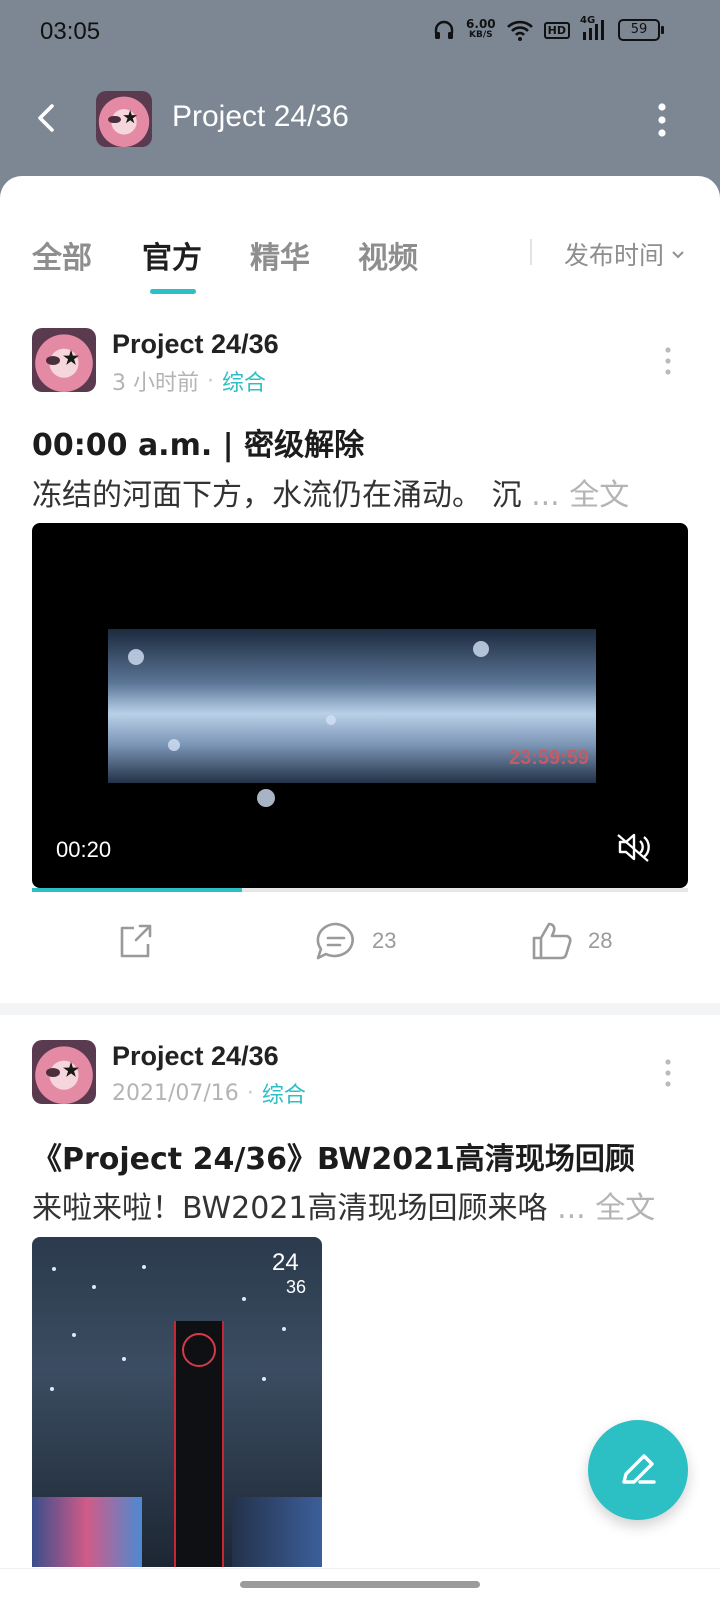 The width and height of the screenshot is (720, 1600). I want to click on post-author-name: Project 24/36, so click(195, 1056).